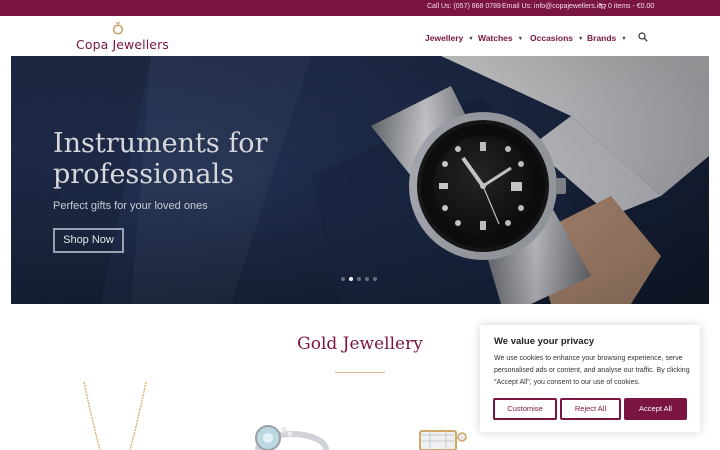 Image resolution: width=720 pixels, height=450 pixels. I want to click on site-logo: Copa Jewellers, so click(126, 36).